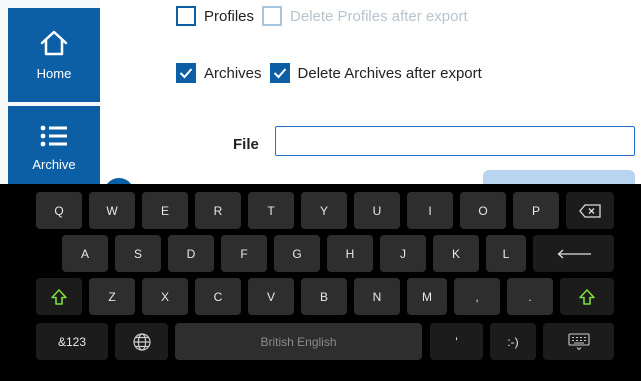 The image size is (641, 381). I want to click on list-icon, so click(54, 138).